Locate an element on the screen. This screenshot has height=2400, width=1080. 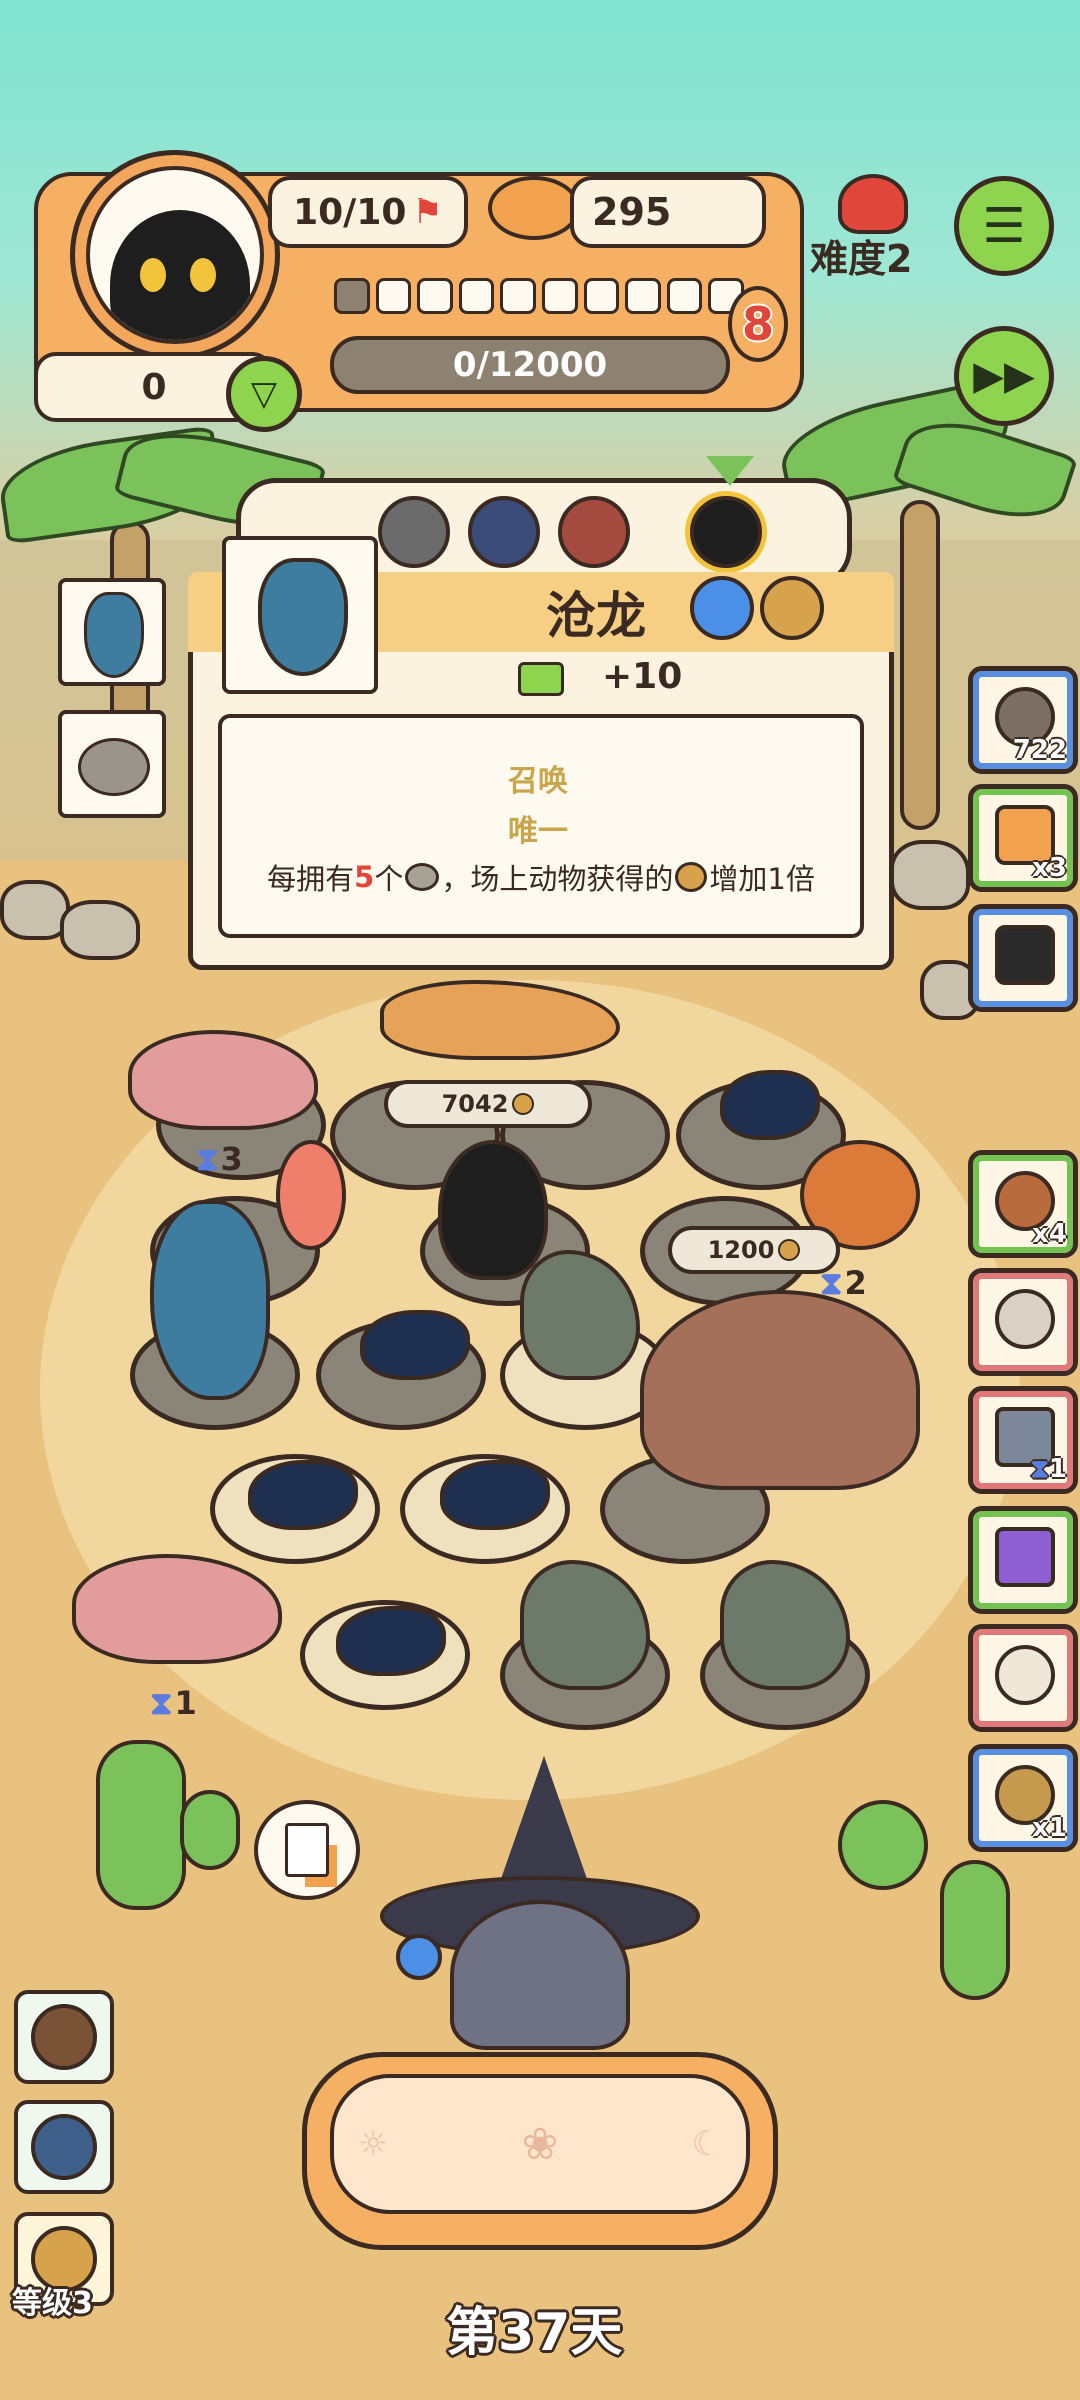
coin-bowl-icon is located at coordinates (534, 208).